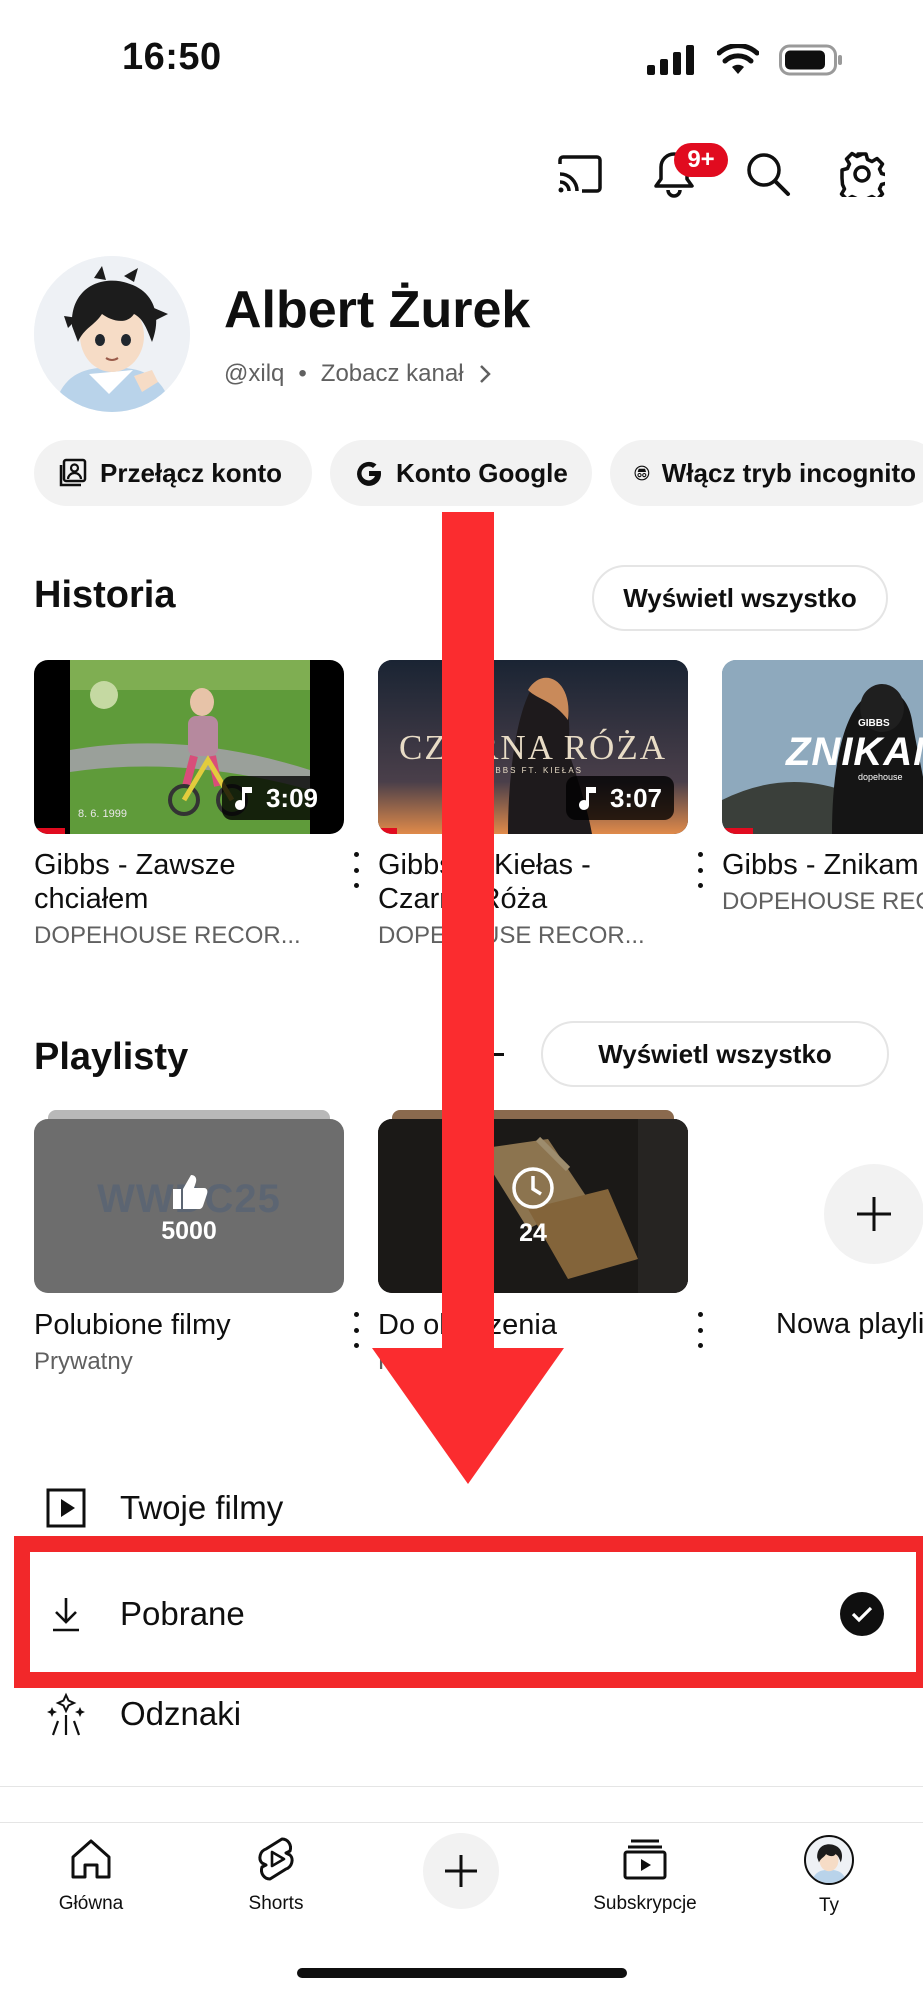 Image resolution: width=923 pixels, height=2000 pixels. What do you see at coordinates (854, 752) in the screenshot?
I see `thumb-title-text: ZNIKAM` at bounding box center [854, 752].